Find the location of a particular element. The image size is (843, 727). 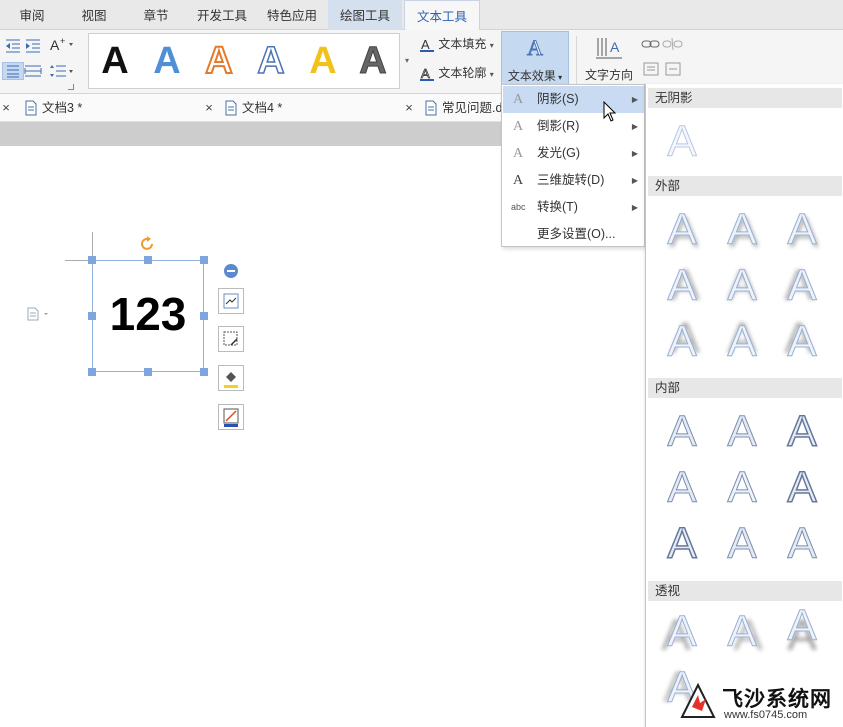

style-orange-outline: A is located at coordinates (219, 61).